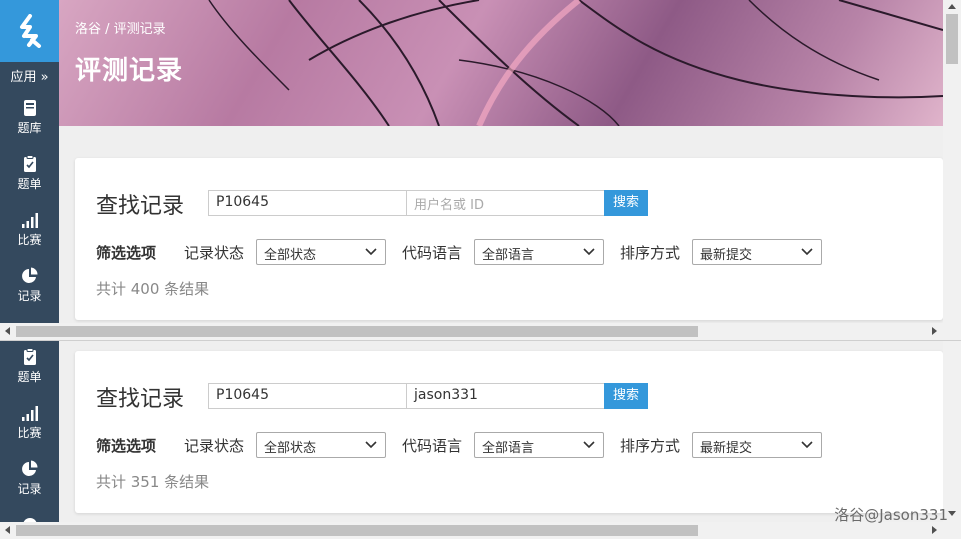 The height and width of the screenshot is (539, 961). I want to click on sidebar: 应用 » 题库 题单 比赛 记录, so click(29, 170).